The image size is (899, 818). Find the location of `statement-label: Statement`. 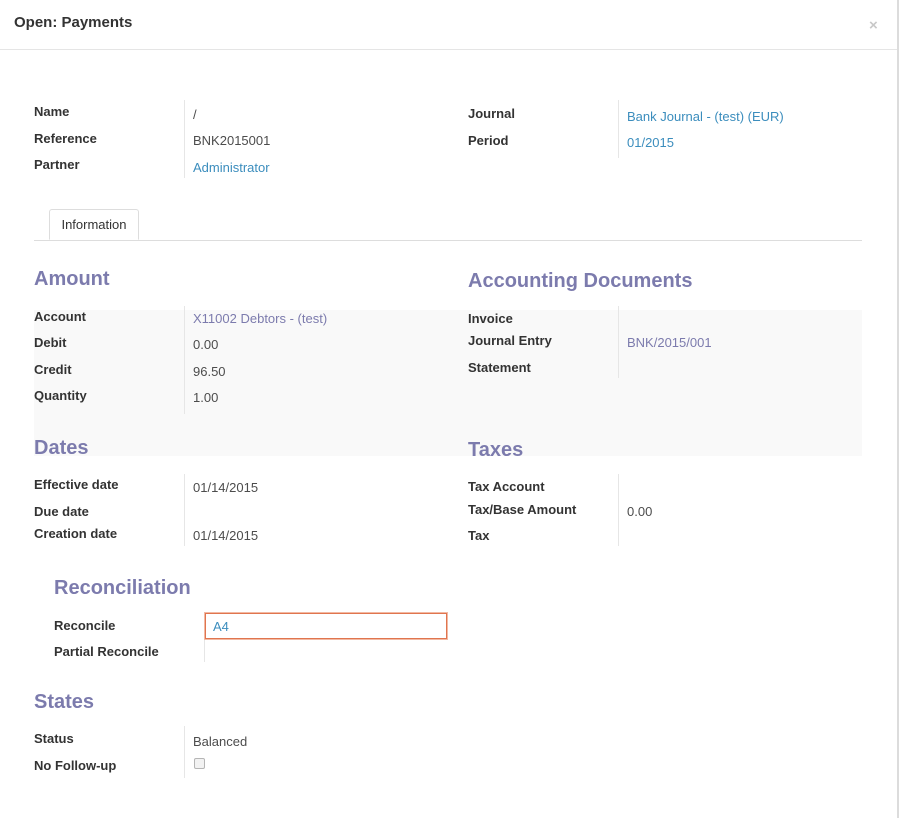

statement-label: Statement is located at coordinates (499, 367).